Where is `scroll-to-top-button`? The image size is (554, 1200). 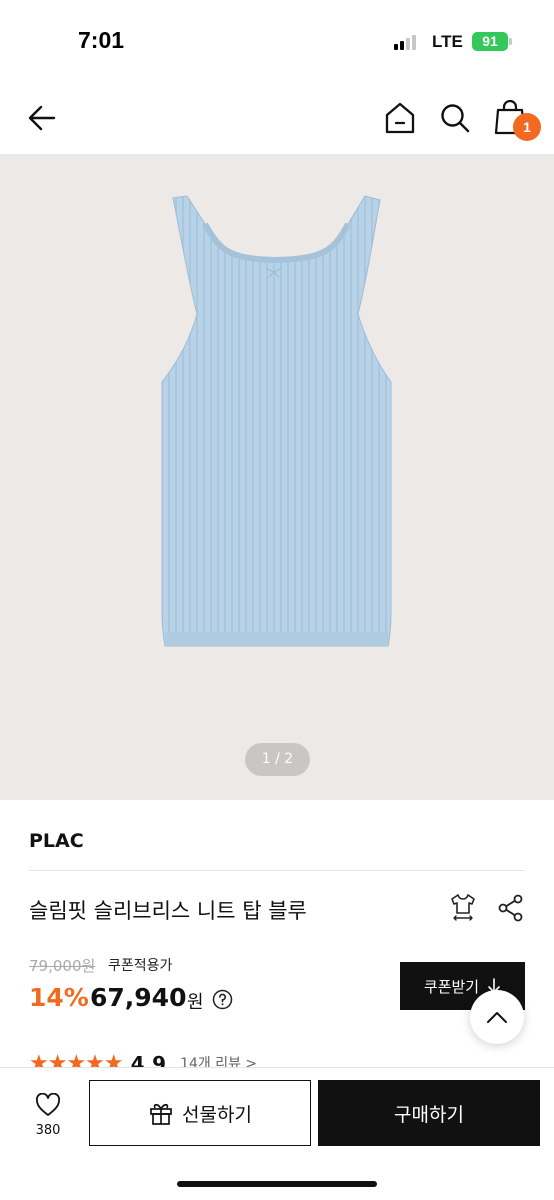
scroll-to-top-button is located at coordinates (497, 1017).